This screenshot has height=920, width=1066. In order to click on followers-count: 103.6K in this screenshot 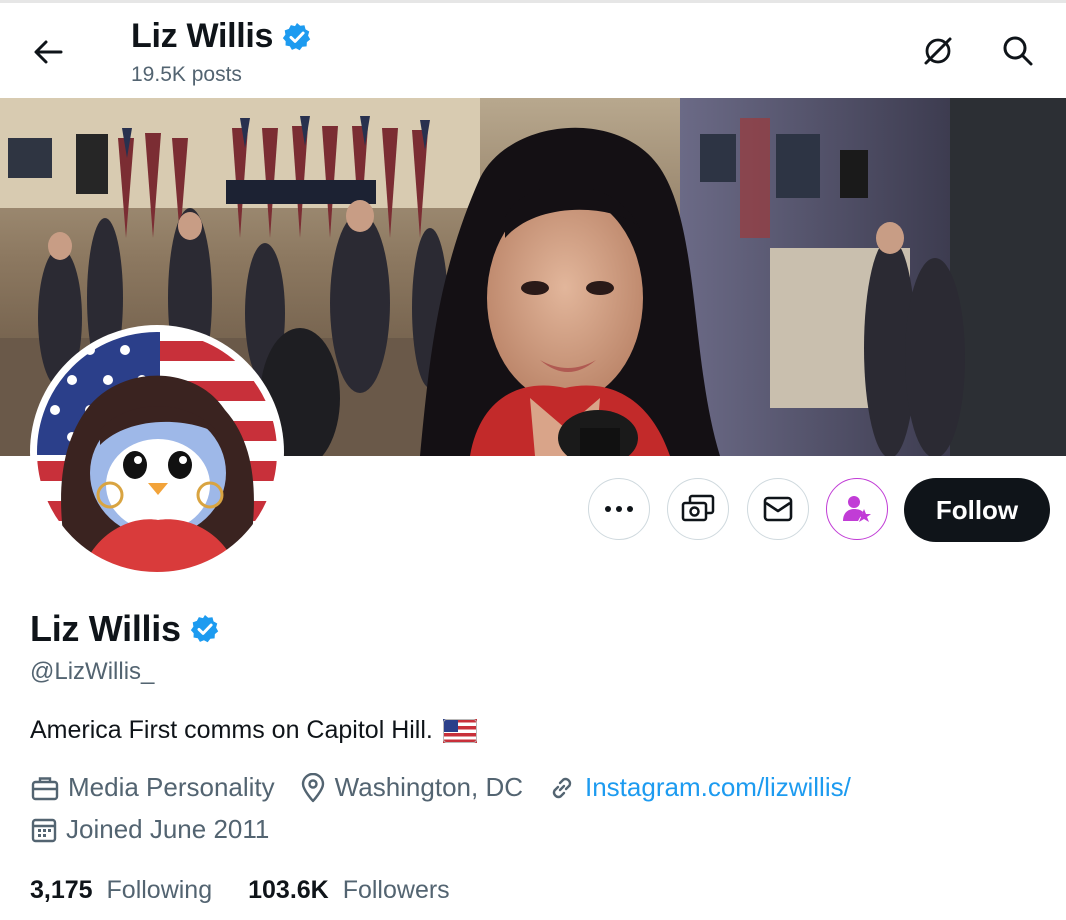, I will do `click(288, 890)`.